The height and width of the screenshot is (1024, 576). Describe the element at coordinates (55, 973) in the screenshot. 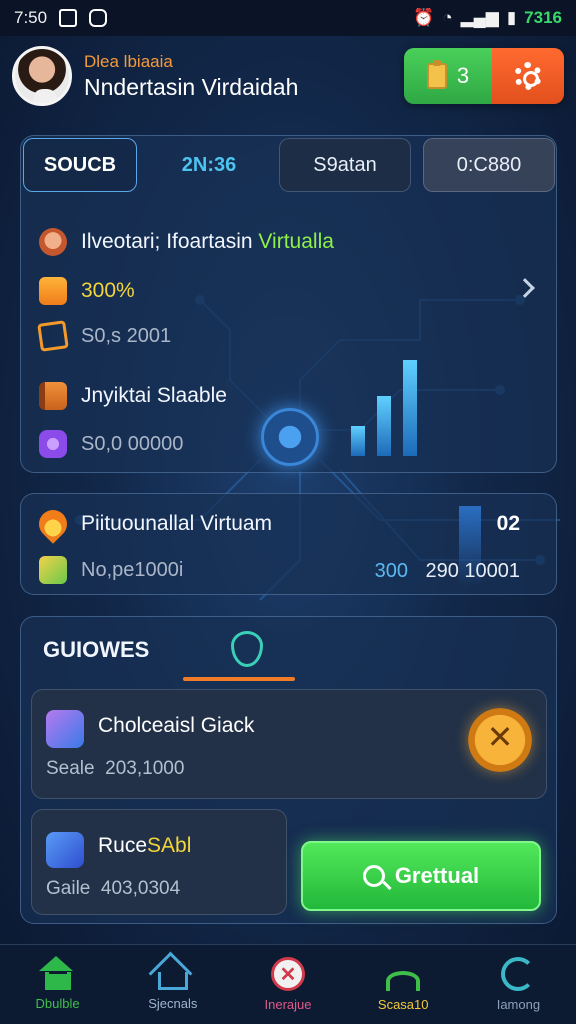

I see `home-icon` at that location.